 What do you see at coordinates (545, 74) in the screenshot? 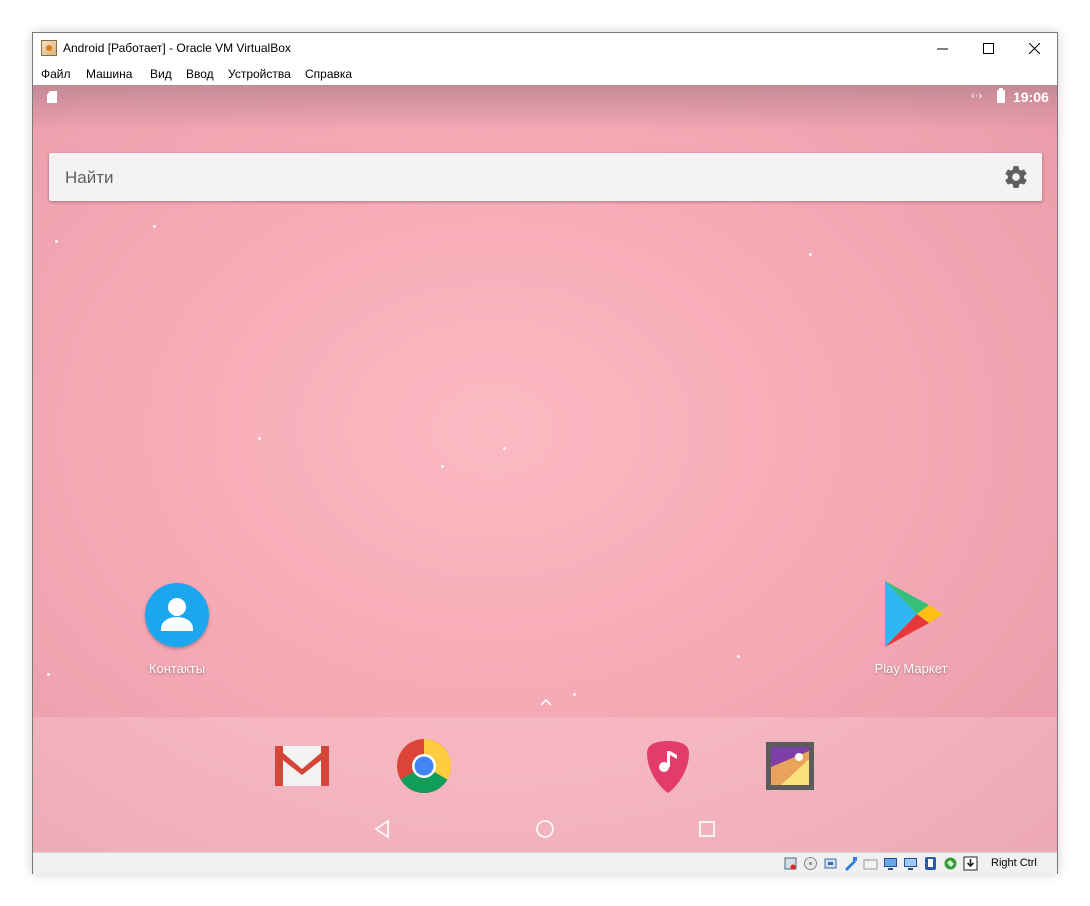
I see `menu-bar: Файл Машина Вид Ввод Устройства Справка` at bounding box center [545, 74].